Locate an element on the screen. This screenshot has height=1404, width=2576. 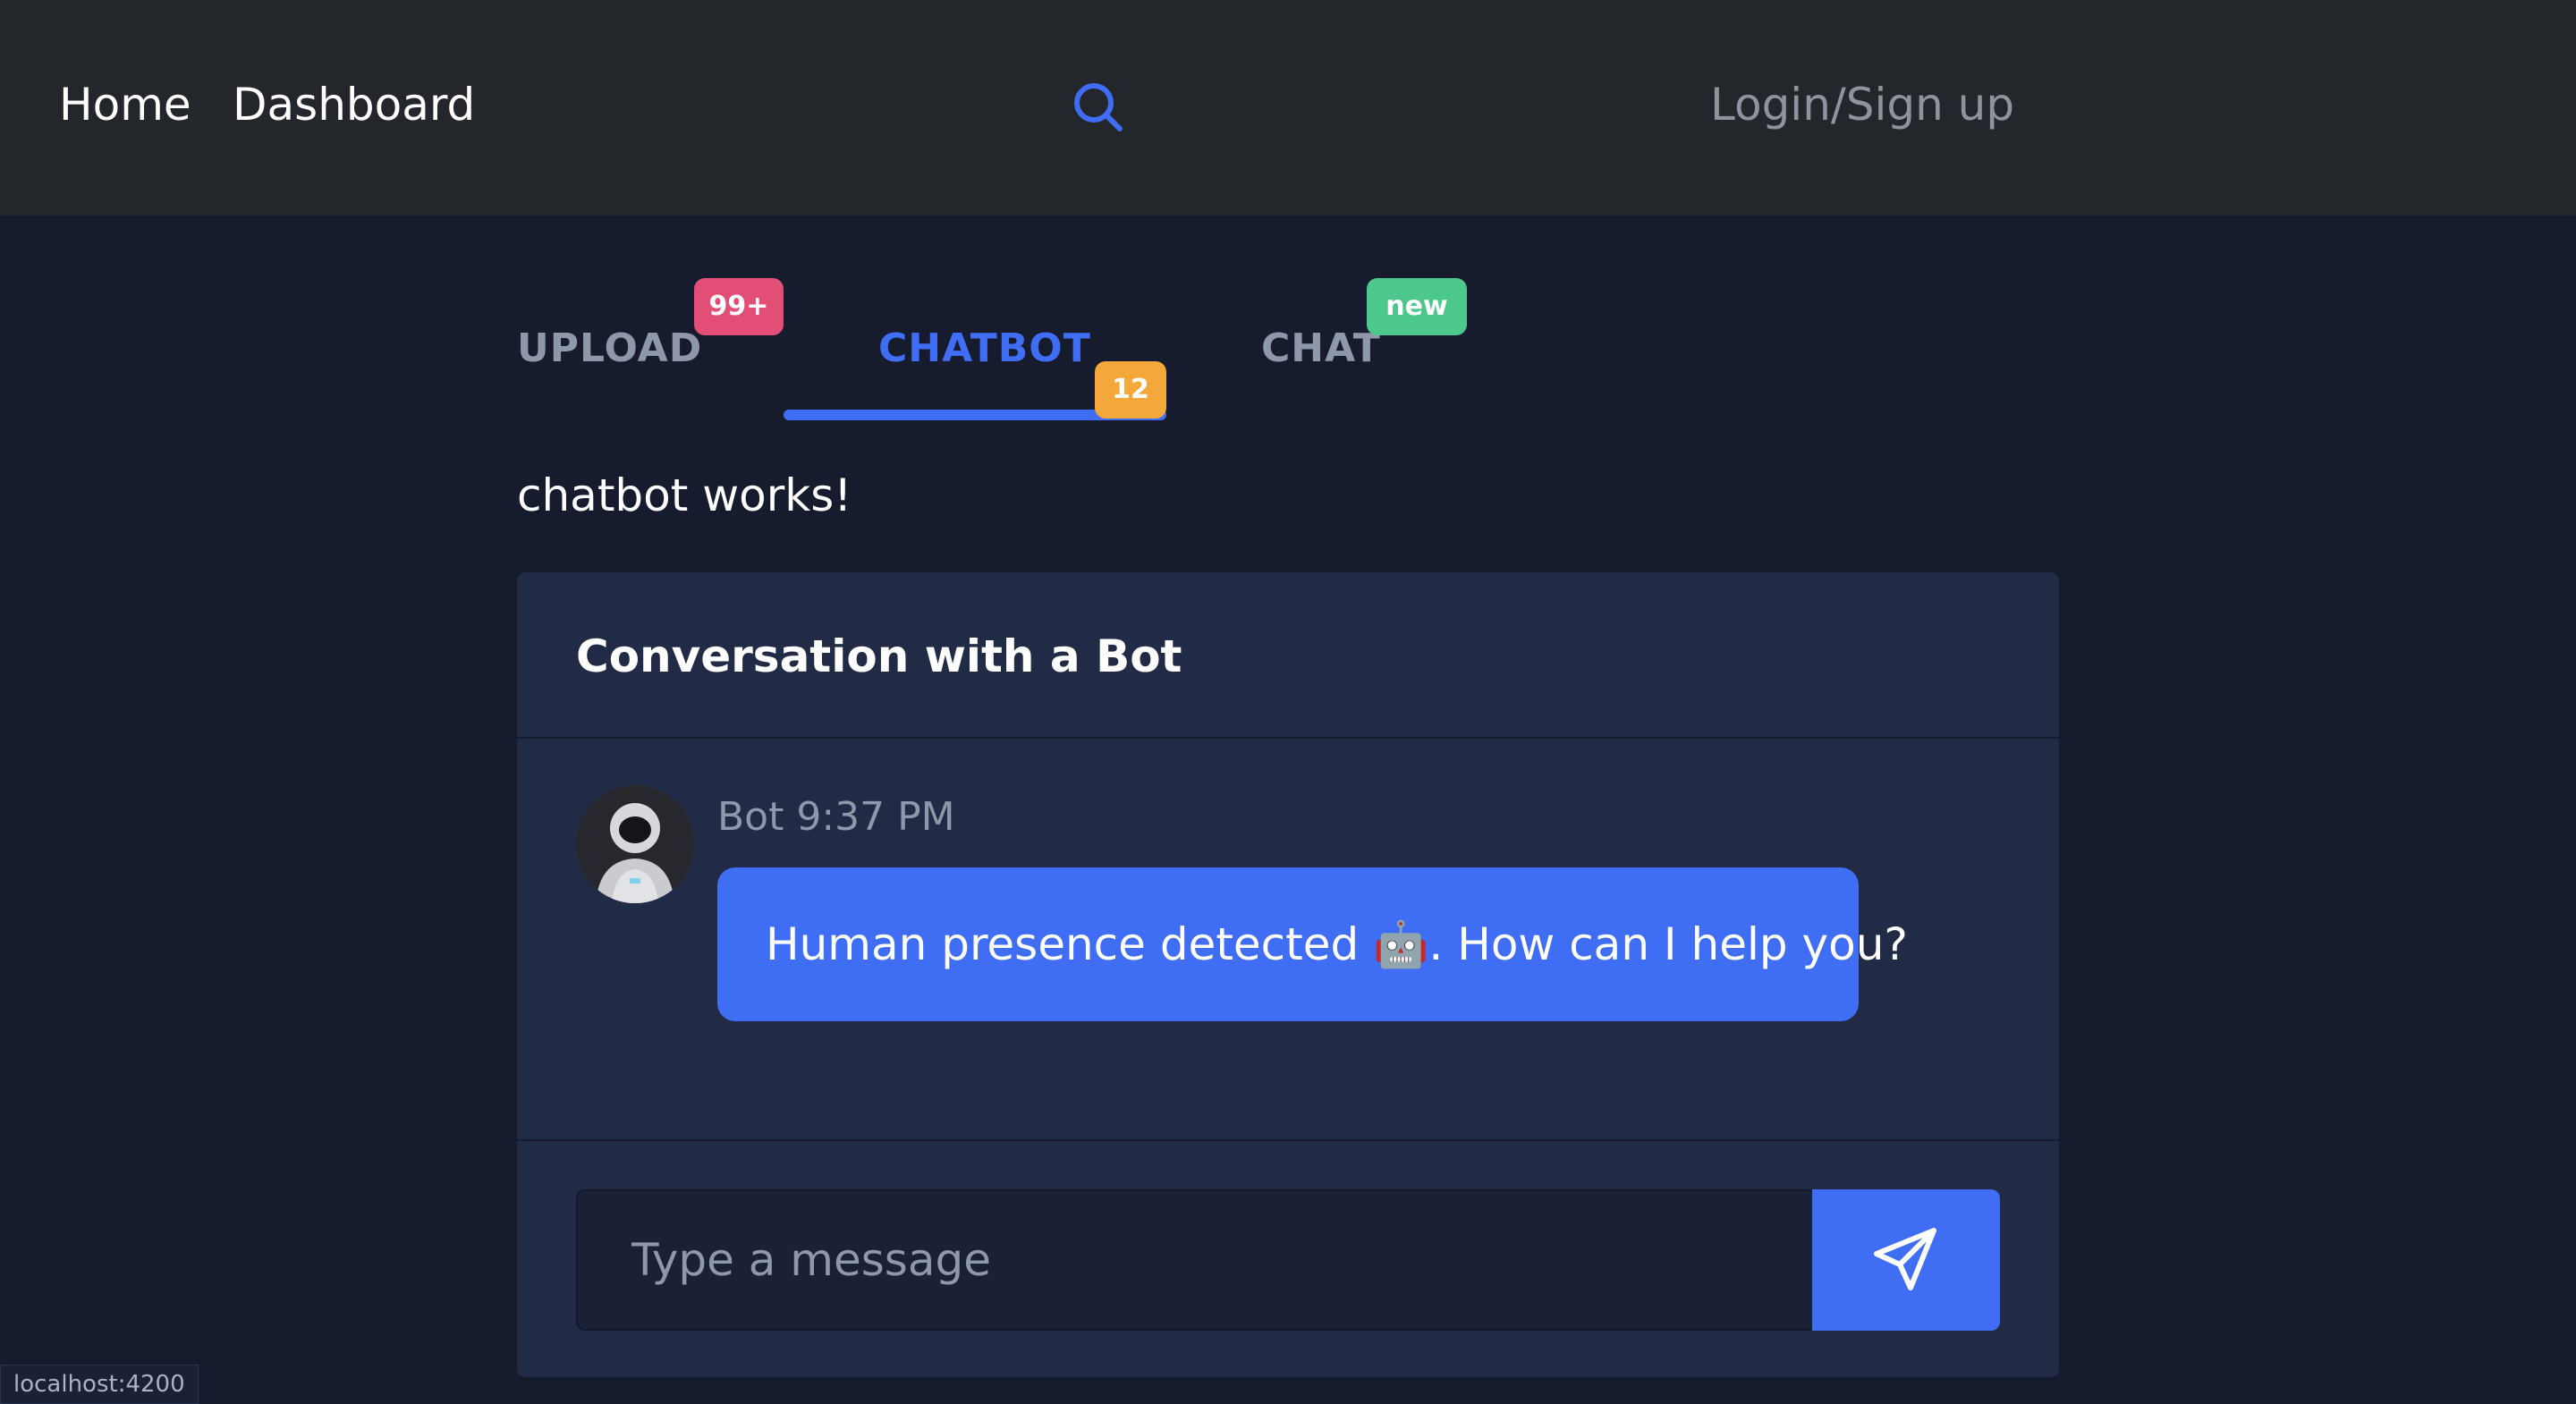
message-input is located at coordinates (1195, 1260).